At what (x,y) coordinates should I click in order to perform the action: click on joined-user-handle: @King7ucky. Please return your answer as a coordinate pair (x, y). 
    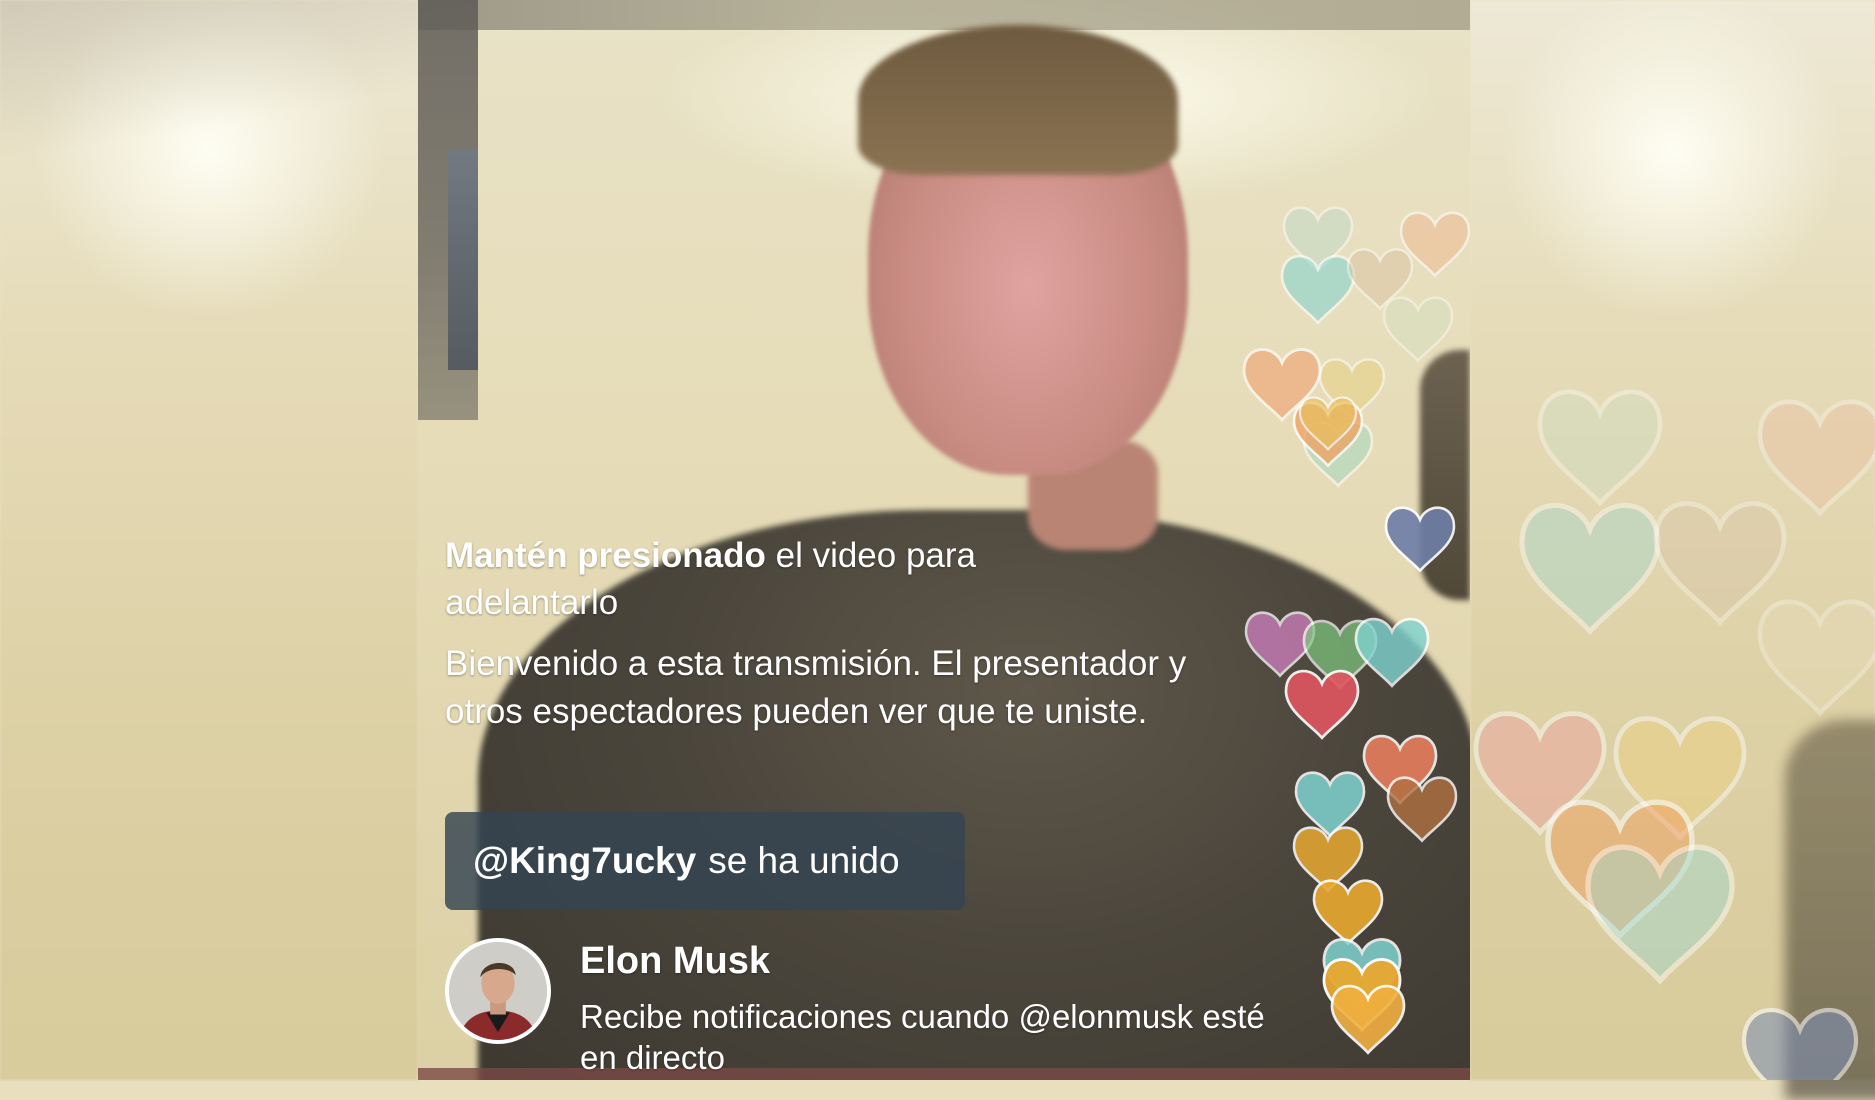
    Looking at the image, I should click on (584, 861).